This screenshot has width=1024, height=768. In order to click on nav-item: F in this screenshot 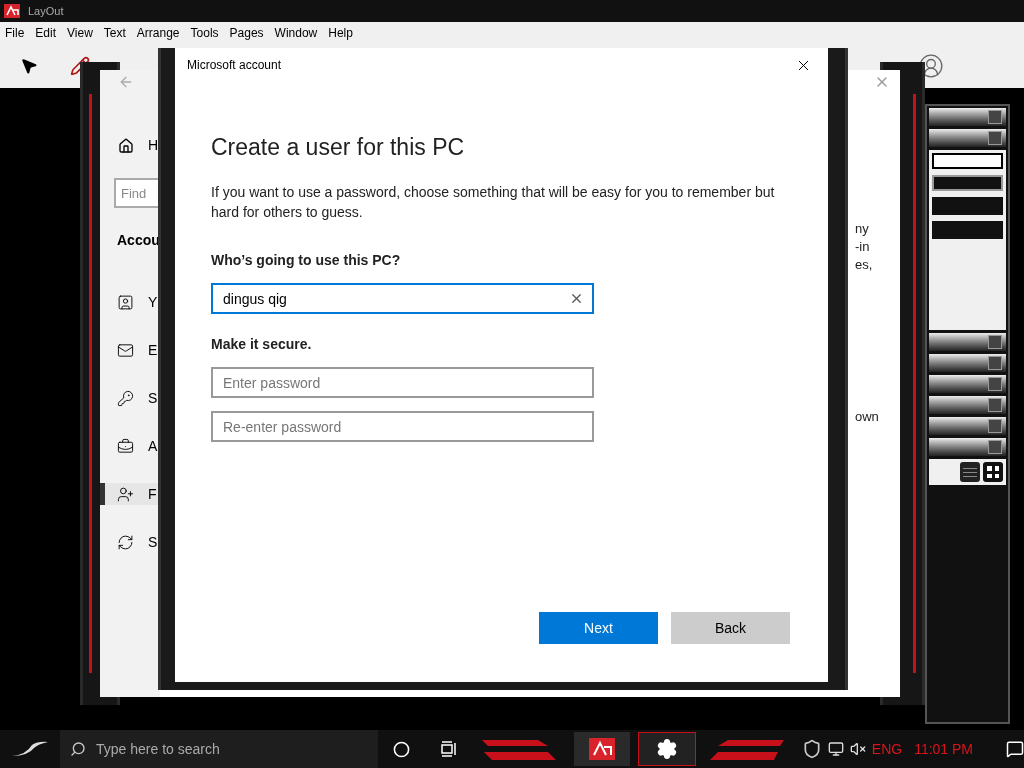, I will do `click(130, 494)`.